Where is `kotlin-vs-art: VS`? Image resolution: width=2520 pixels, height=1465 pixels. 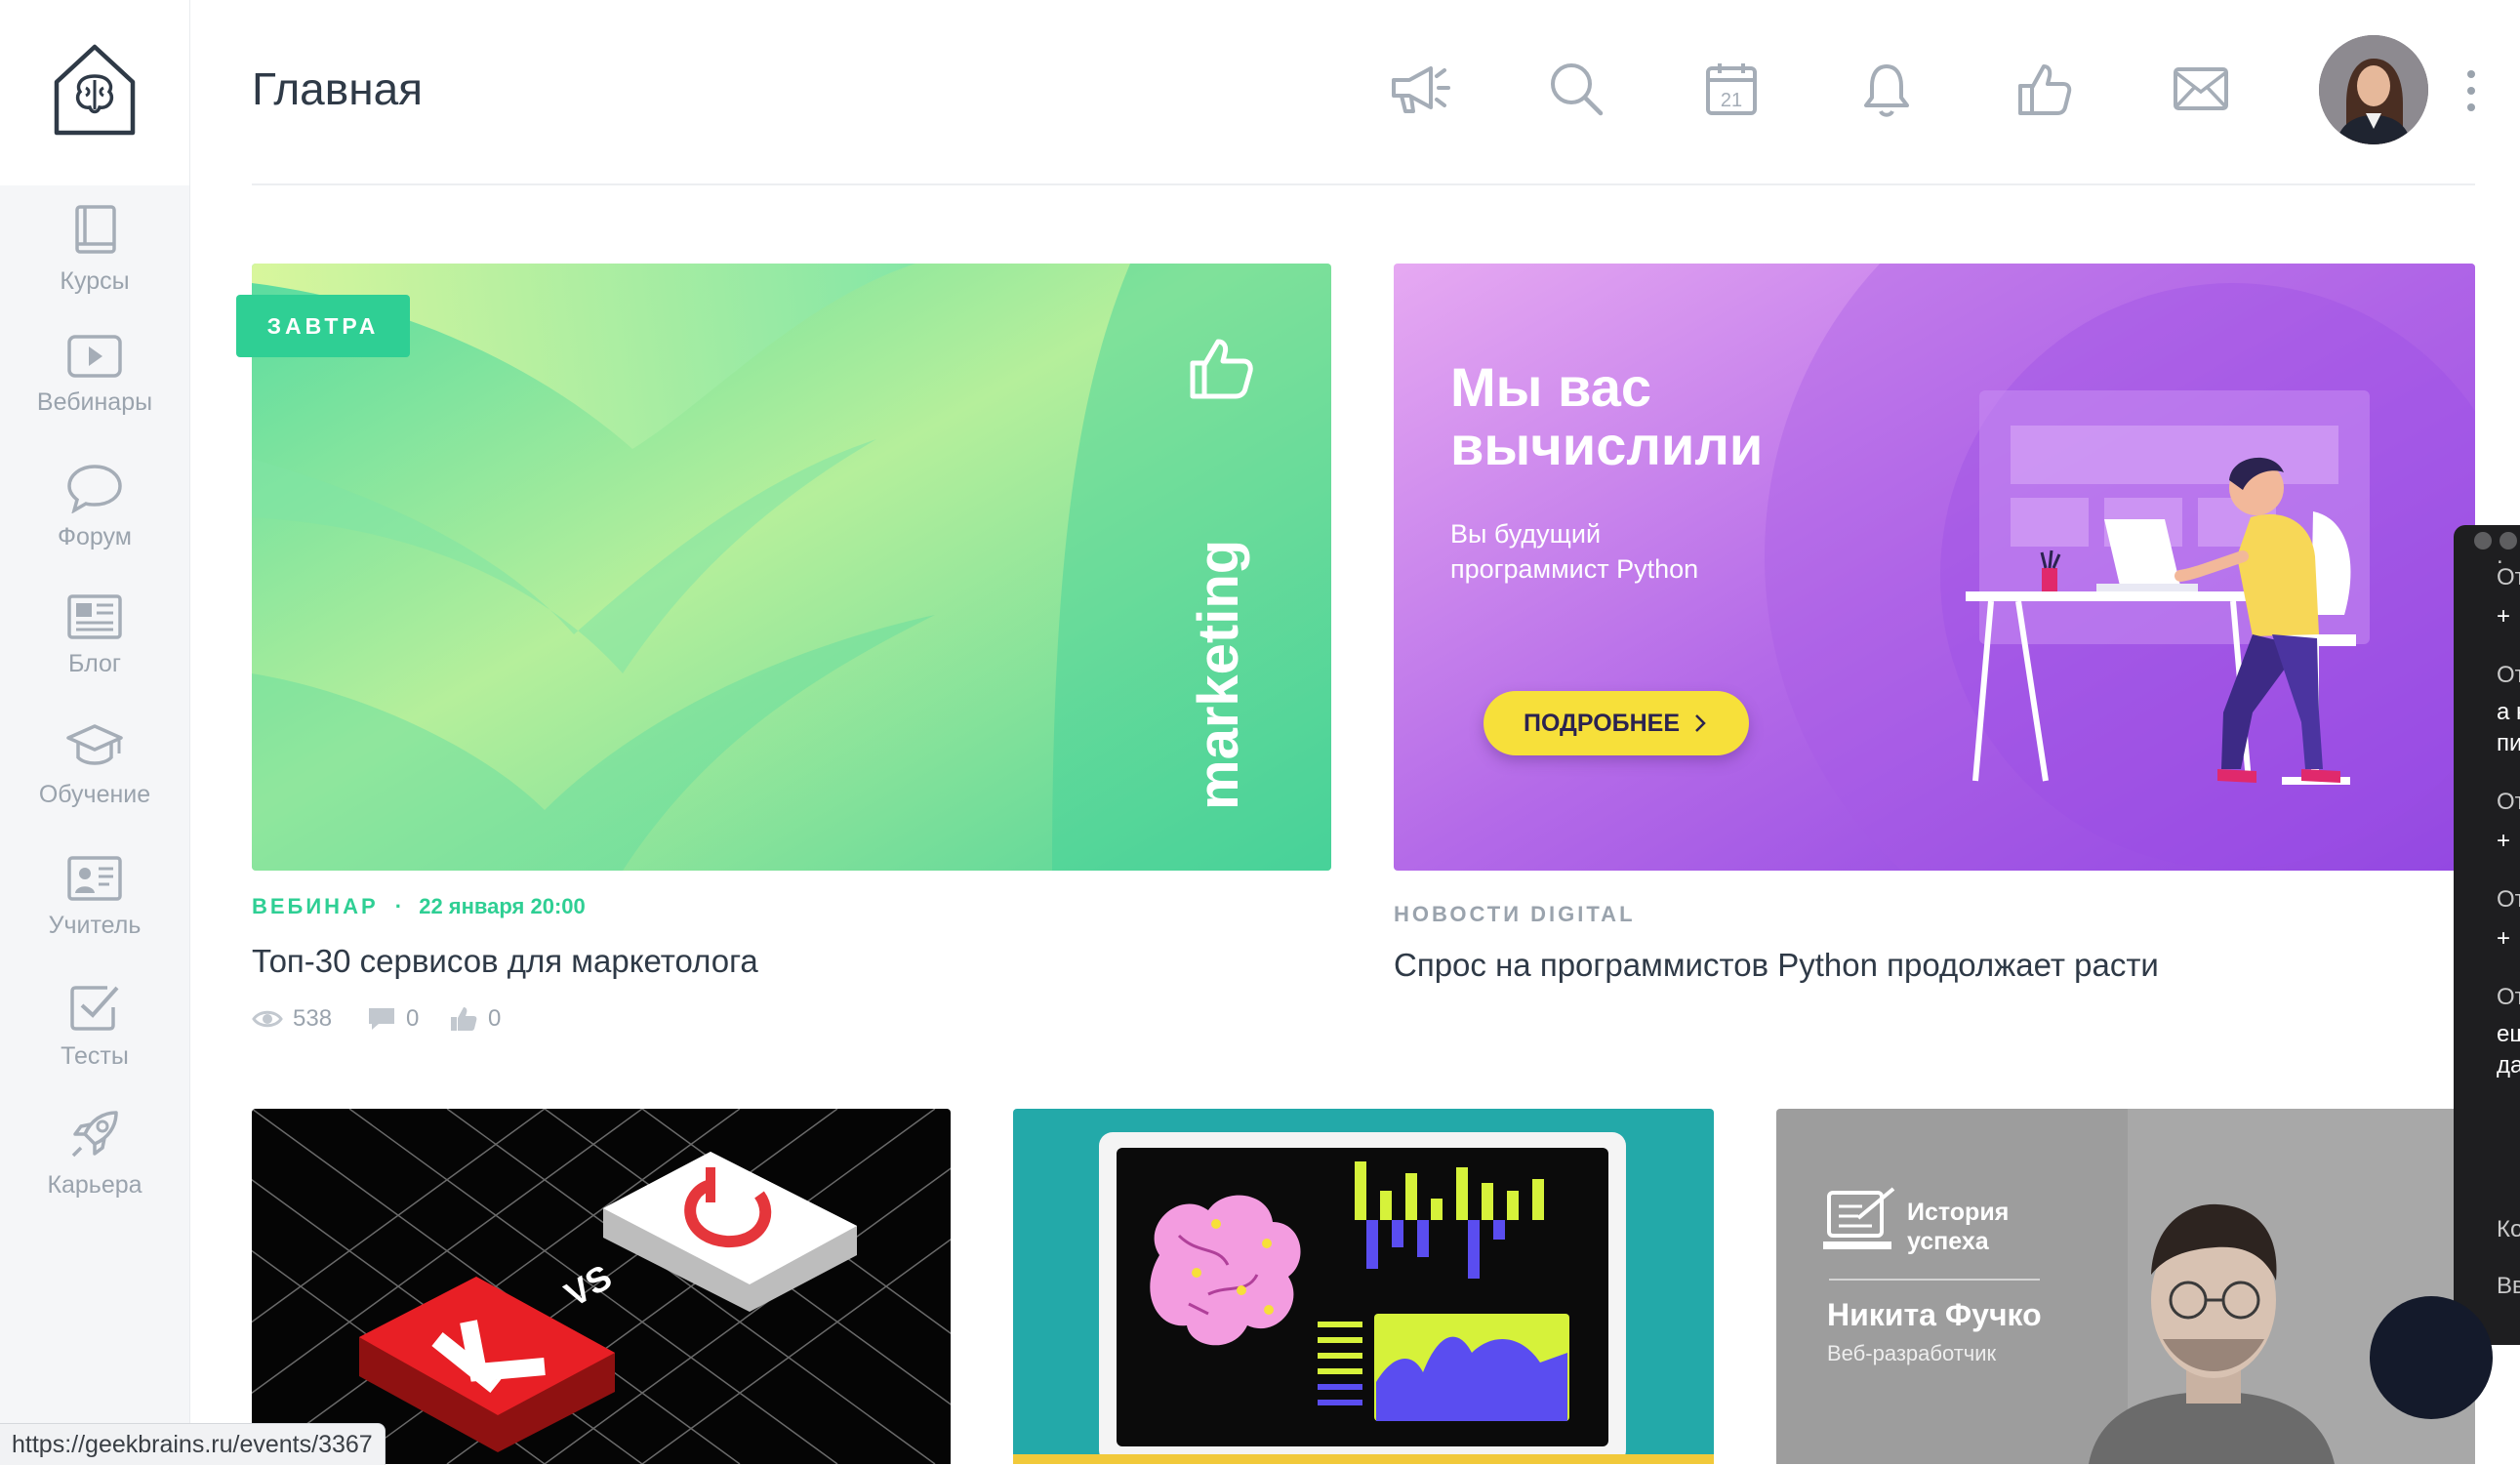 kotlin-vs-art: VS is located at coordinates (601, 1287).